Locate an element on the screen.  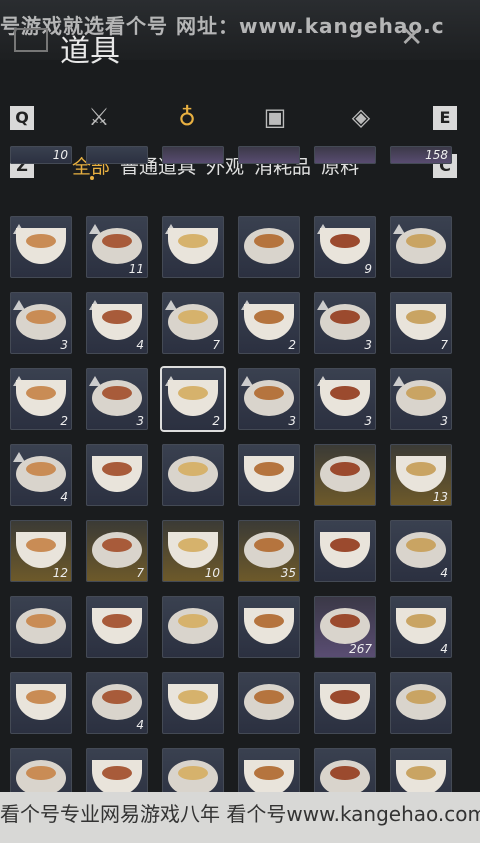
item-quantity: 158 is located at coordinates (436, 155).